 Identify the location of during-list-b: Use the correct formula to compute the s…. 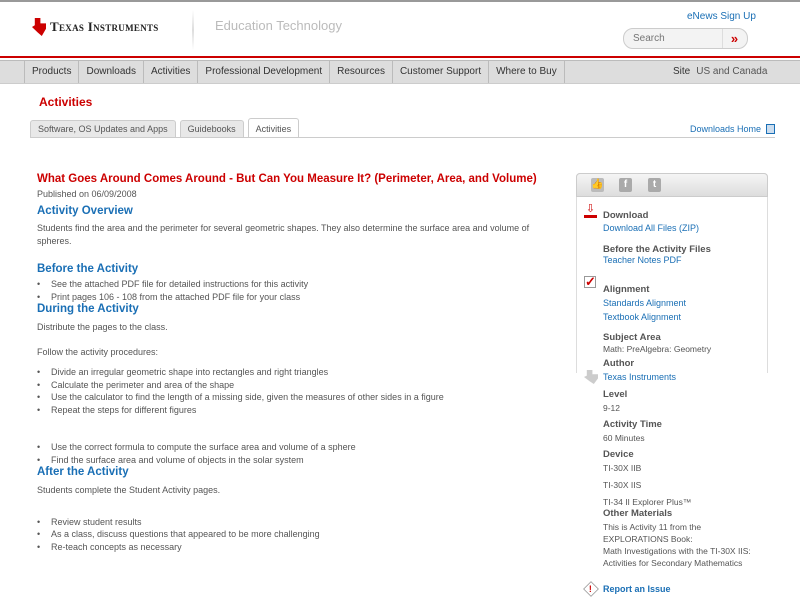
(297, 453).